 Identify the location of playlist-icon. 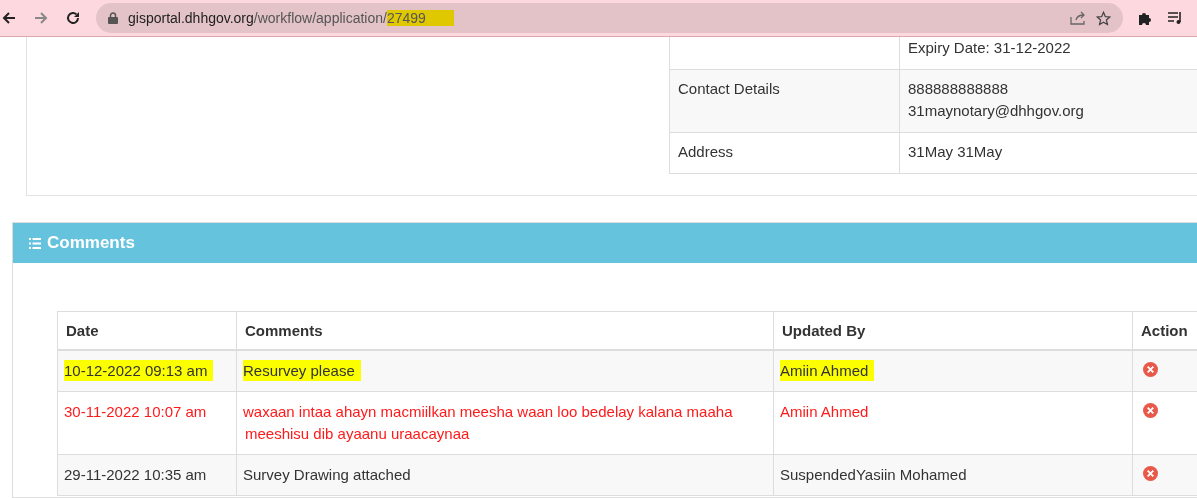
(1175, 18).